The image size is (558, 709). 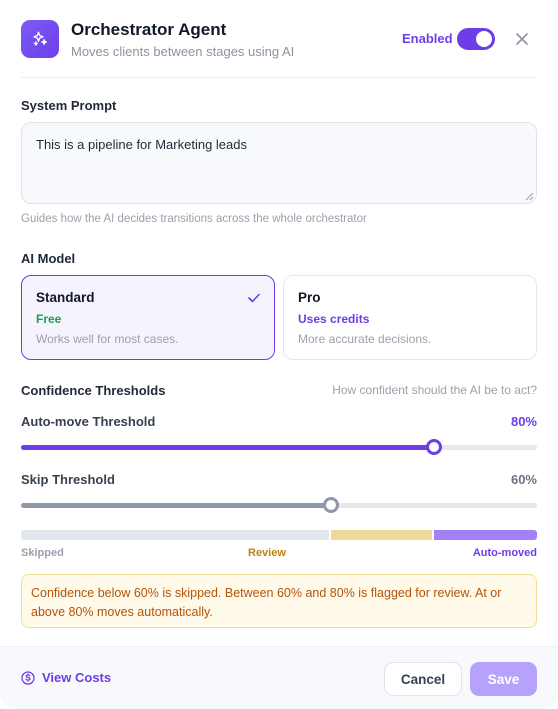 What do you see at coordinates (331, 505) in the screenshot?
I see `skip-slider-thumb` at bounding box center [331, 505].